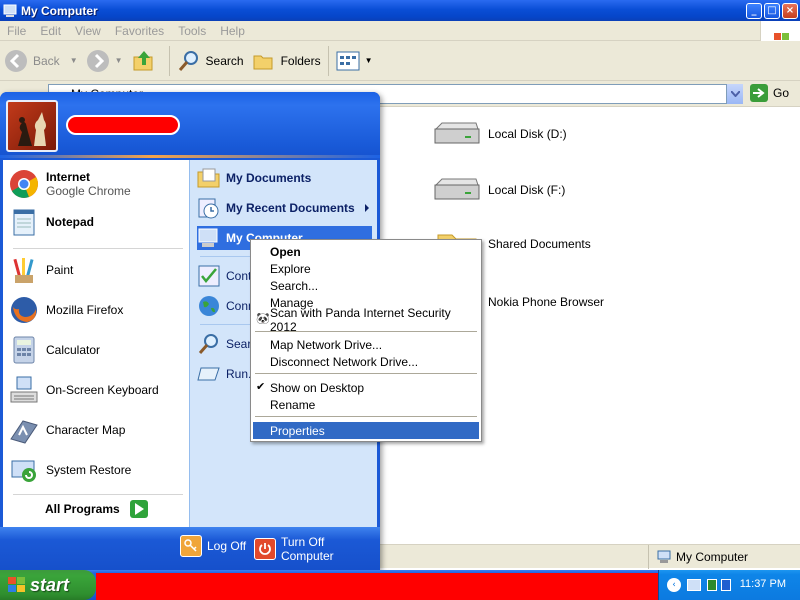  Describe the element at coordinates (24, 430) in the screenshot. I see `character-map-icon` at that location.